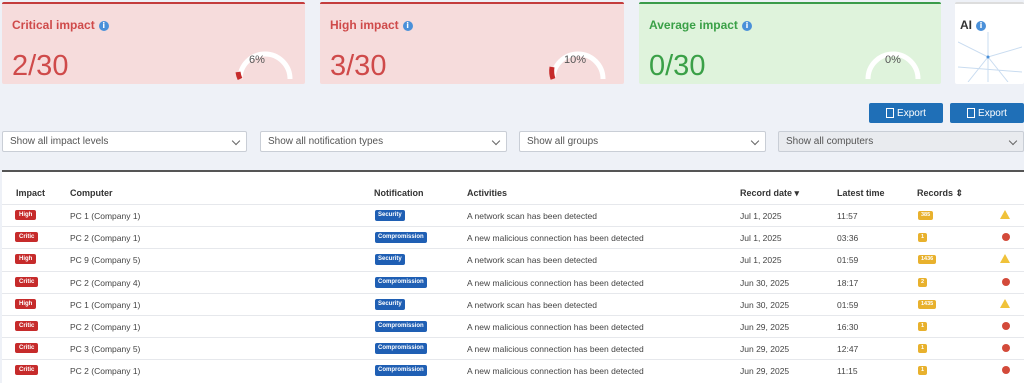 The image size is (1024, 383). What do you see at coordinates (91, 193) in the screenshot?
I see `col-computer: Computer` at bounding box center [91, 193].